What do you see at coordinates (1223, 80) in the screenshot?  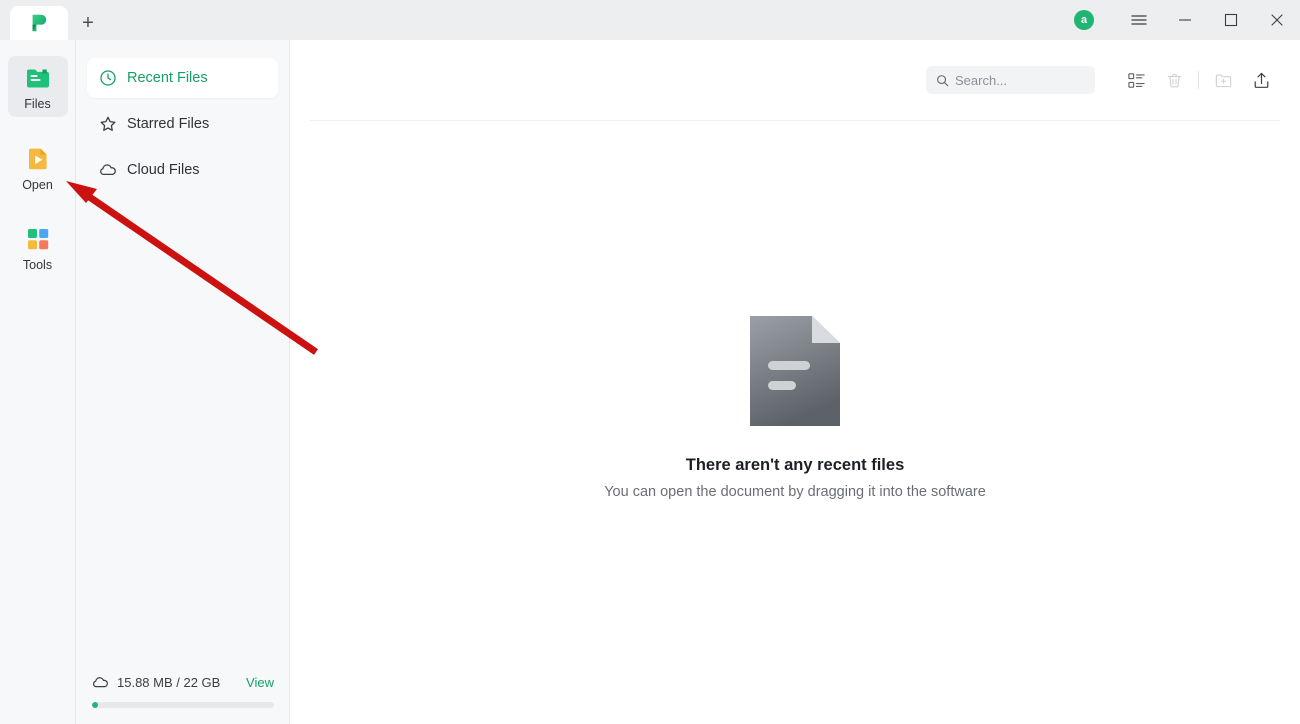 I see `new-folder-icon` at bounding box center [1223, 80].